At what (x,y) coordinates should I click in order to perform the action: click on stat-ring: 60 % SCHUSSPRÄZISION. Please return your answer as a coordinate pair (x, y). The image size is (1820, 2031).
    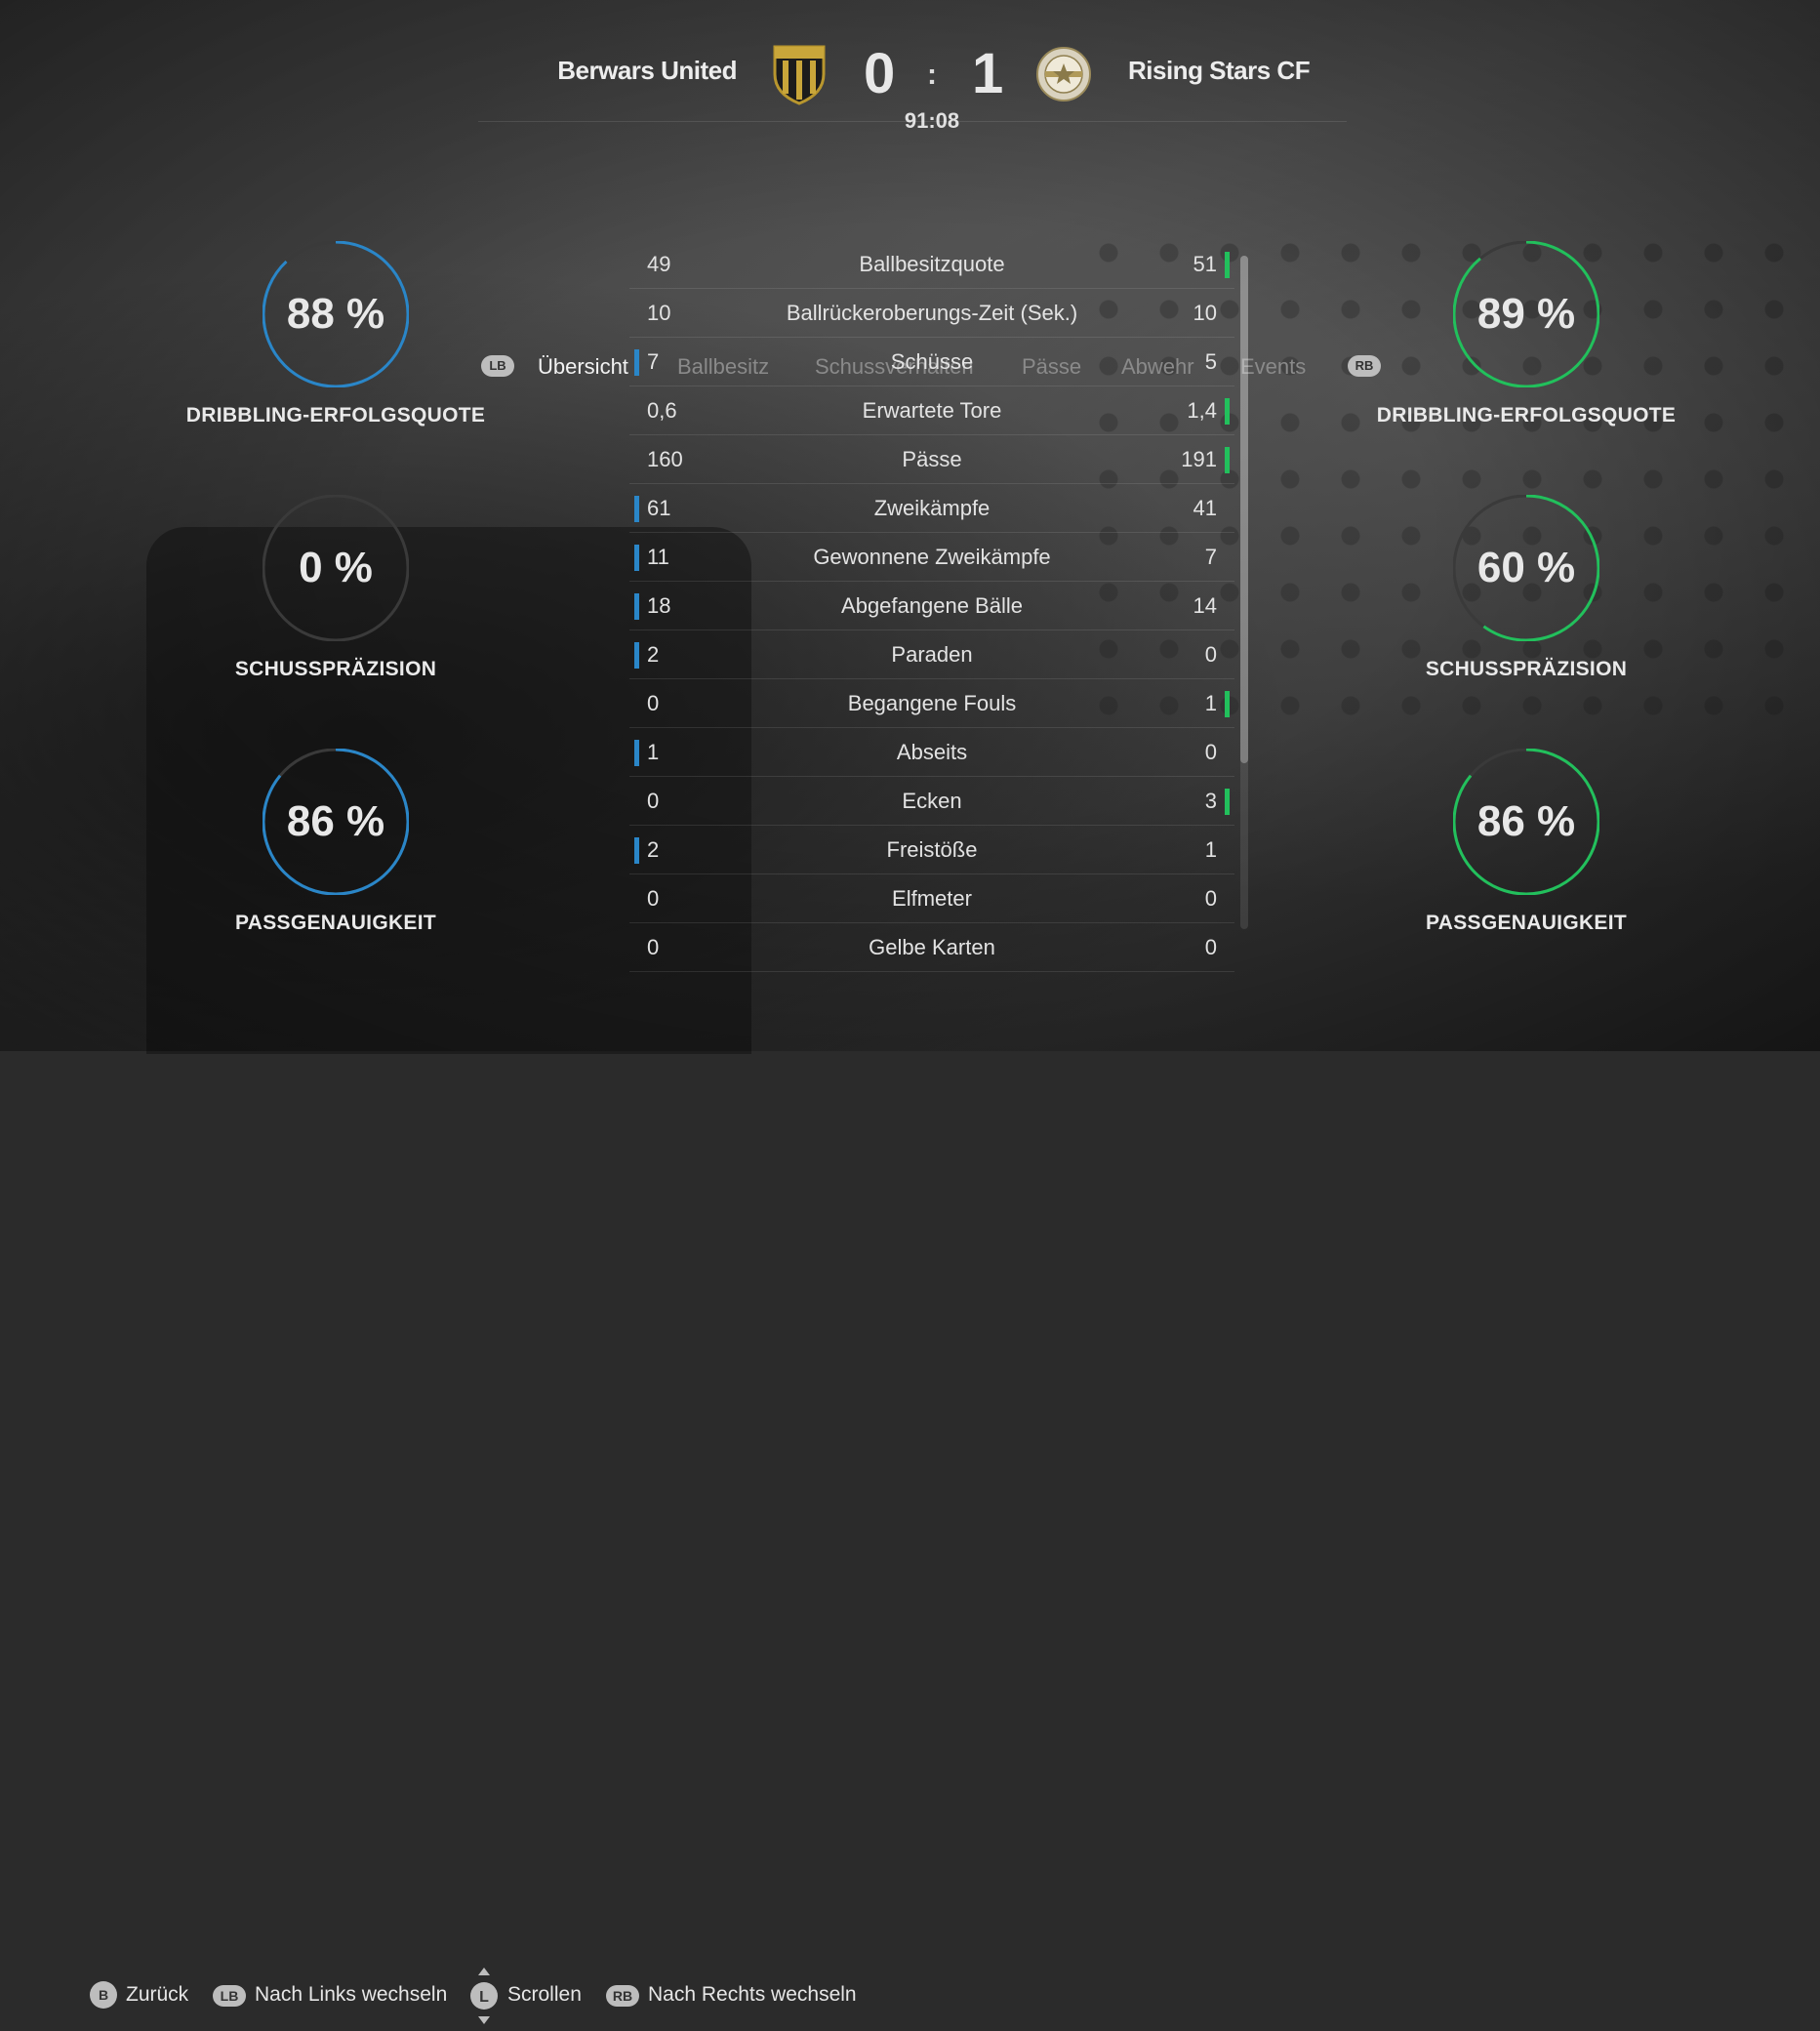
    Looking at the image, I should click on (1526, 612).